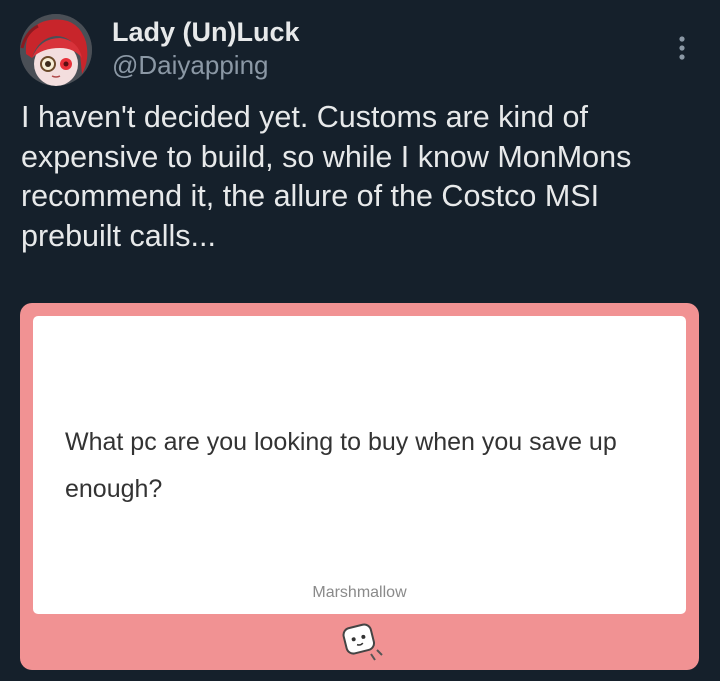  I want to click on more-vertical-icon, so click(682, 48).